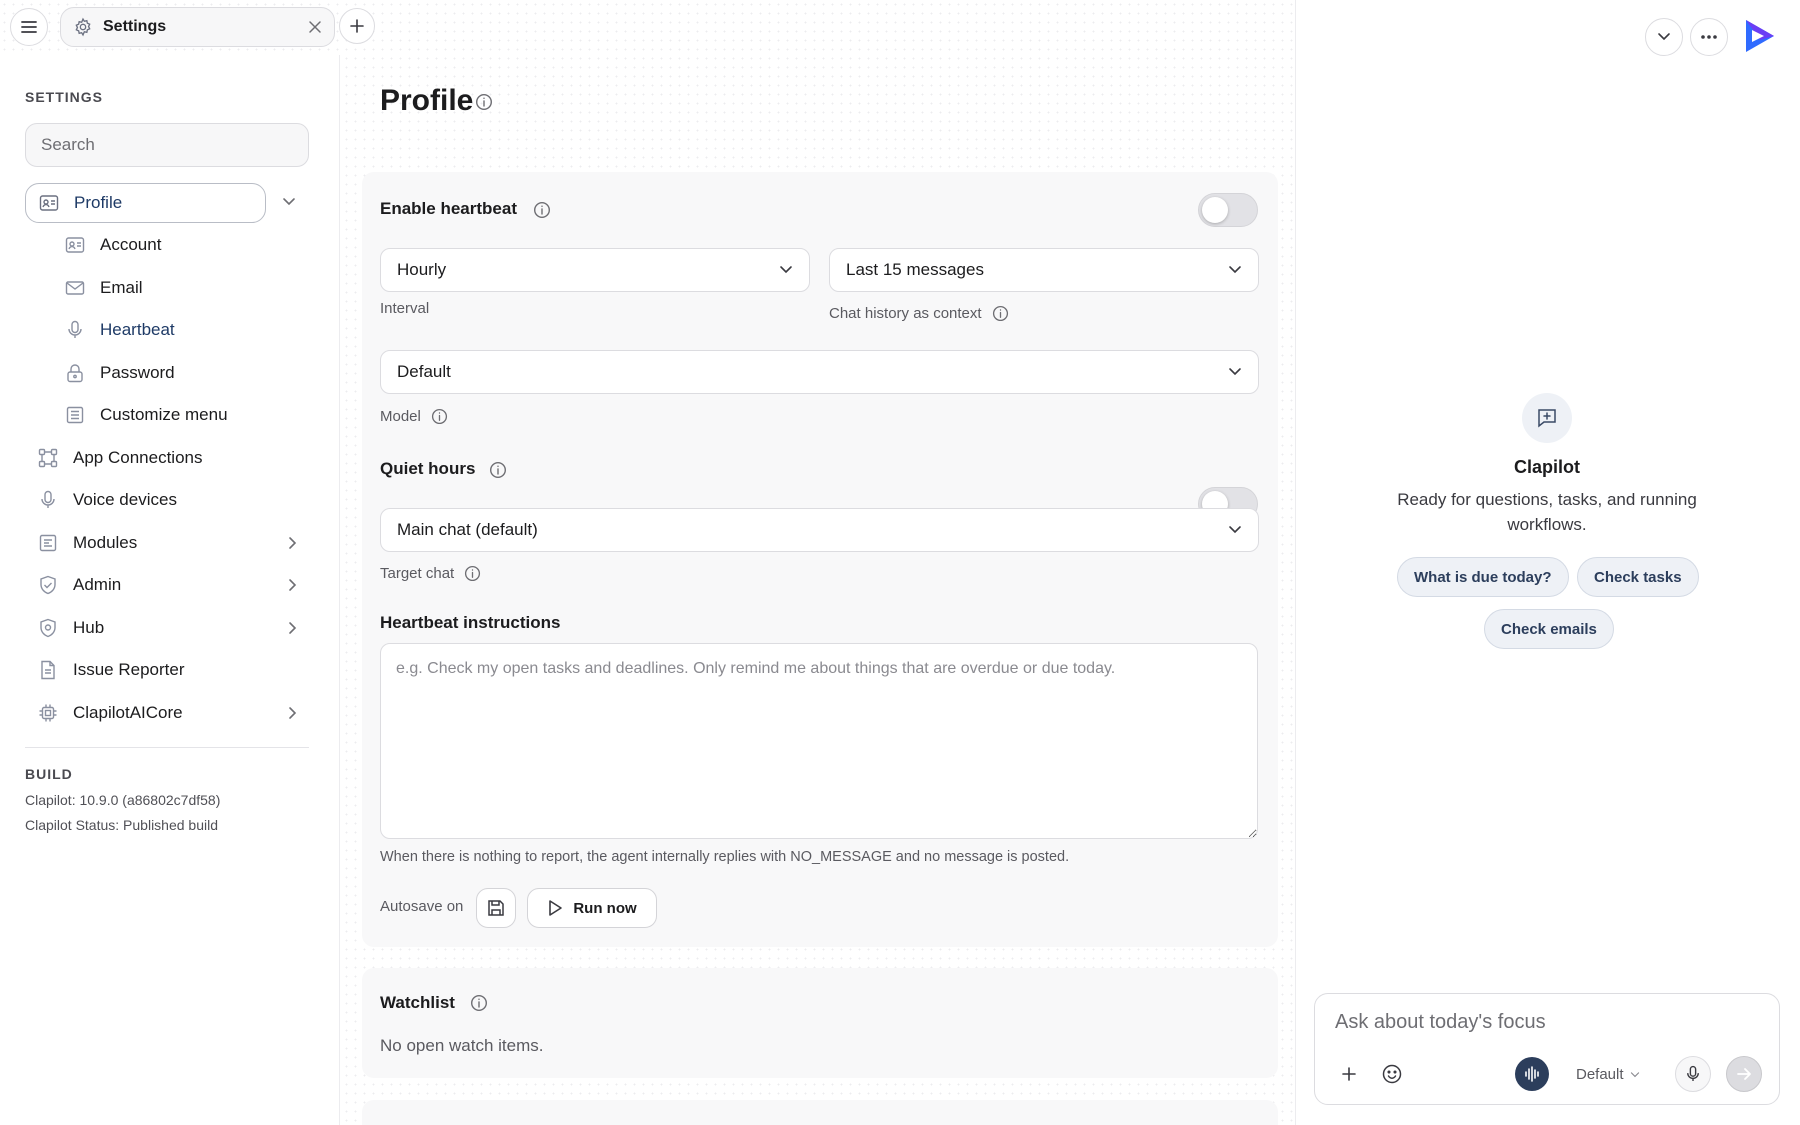 The height and width of the screenshot is (1125, 1800). What do you see at coordinates (48, 670) in the screenshot?
I see `document-icon` at bounding box center [48, 670].